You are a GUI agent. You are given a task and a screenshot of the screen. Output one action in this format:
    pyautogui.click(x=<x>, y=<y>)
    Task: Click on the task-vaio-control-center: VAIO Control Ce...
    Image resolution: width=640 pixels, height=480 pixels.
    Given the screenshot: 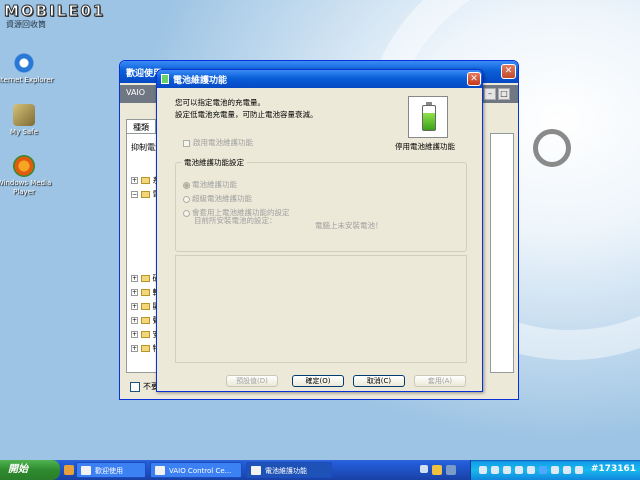 What is the action you would take?
    pyautogui.click(x=196, y=470)
    